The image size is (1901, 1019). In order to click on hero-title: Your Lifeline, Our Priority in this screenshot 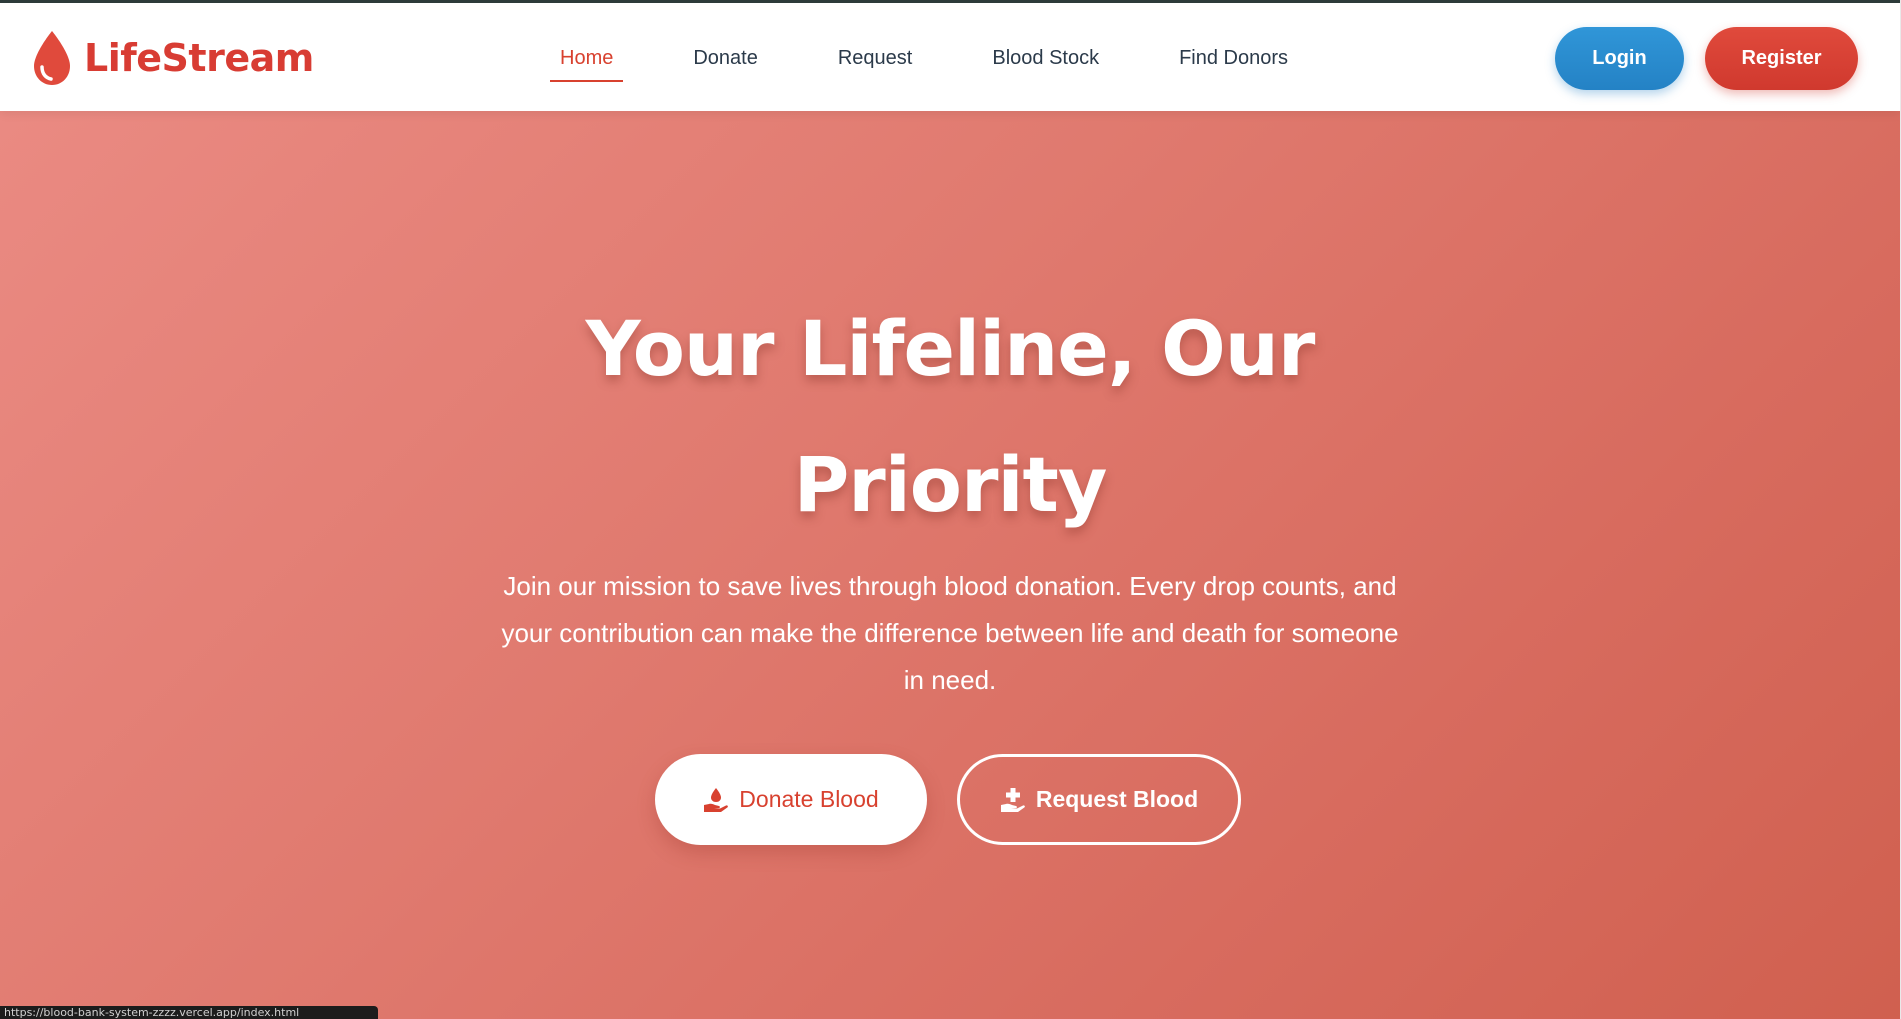, I will do `click(950, 417)`.